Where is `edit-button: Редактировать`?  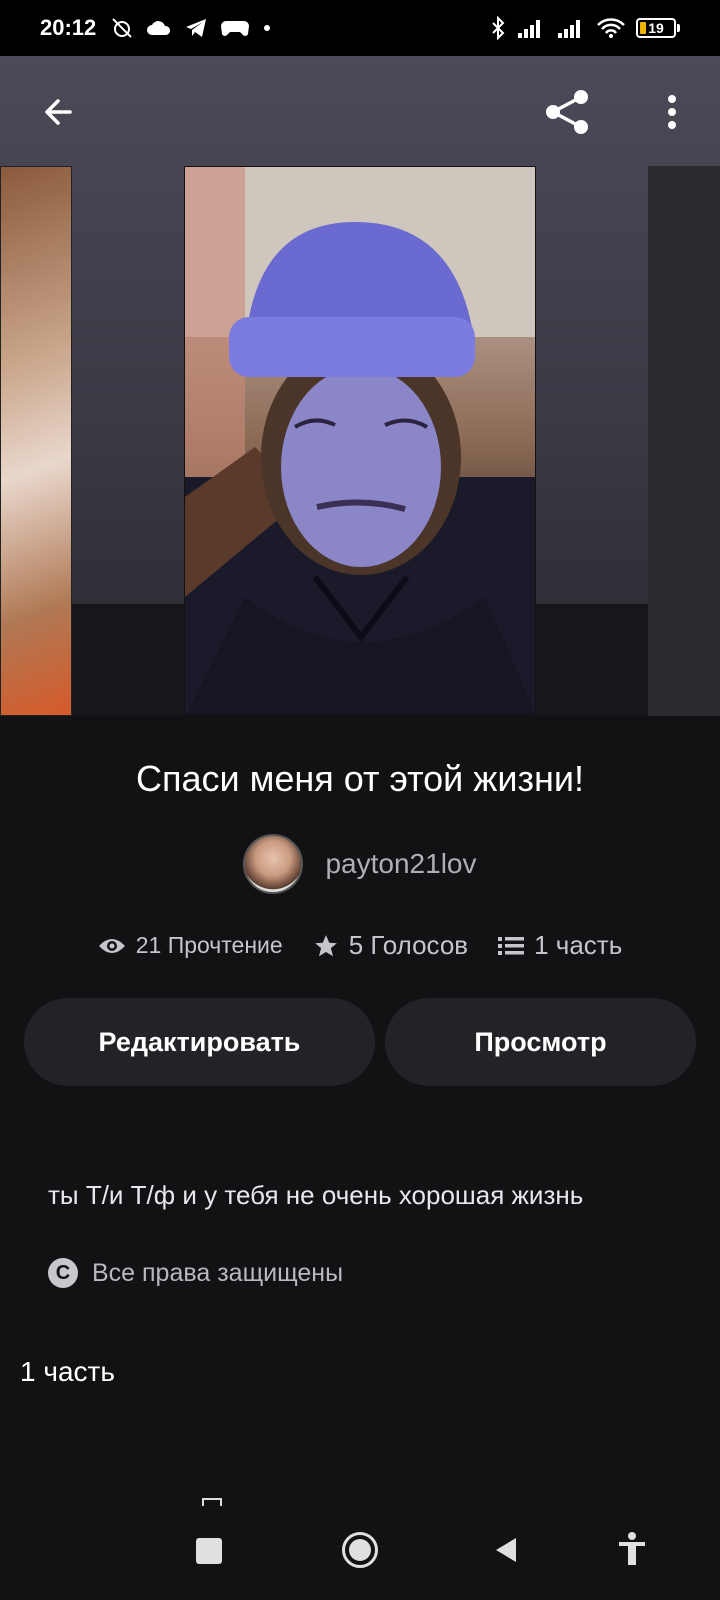
edit-button: Редактировать is located at coordinates (199, 1042).